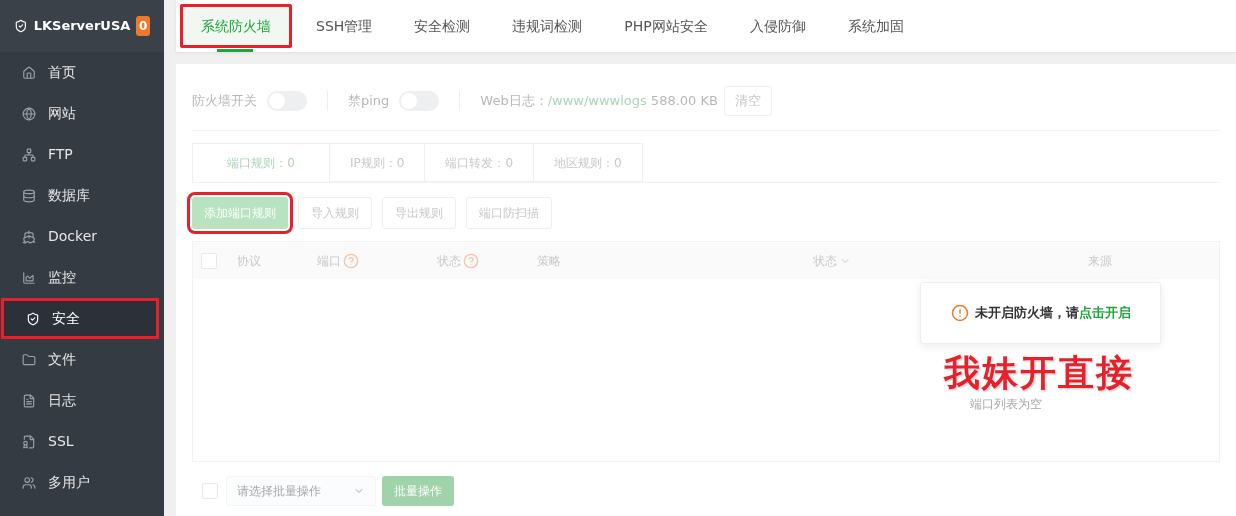 Image resolution: width=1236 pixels, height=516 pixels. What do you see at coordinates (959, 313) in the screenshot?
I see `warning-icon` at bounding box center [959, 313].